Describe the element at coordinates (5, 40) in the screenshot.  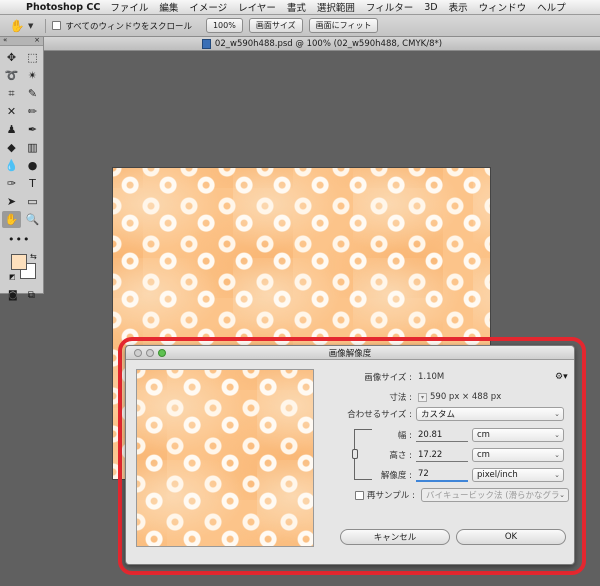
I see `collapse-icon: «` at that location.